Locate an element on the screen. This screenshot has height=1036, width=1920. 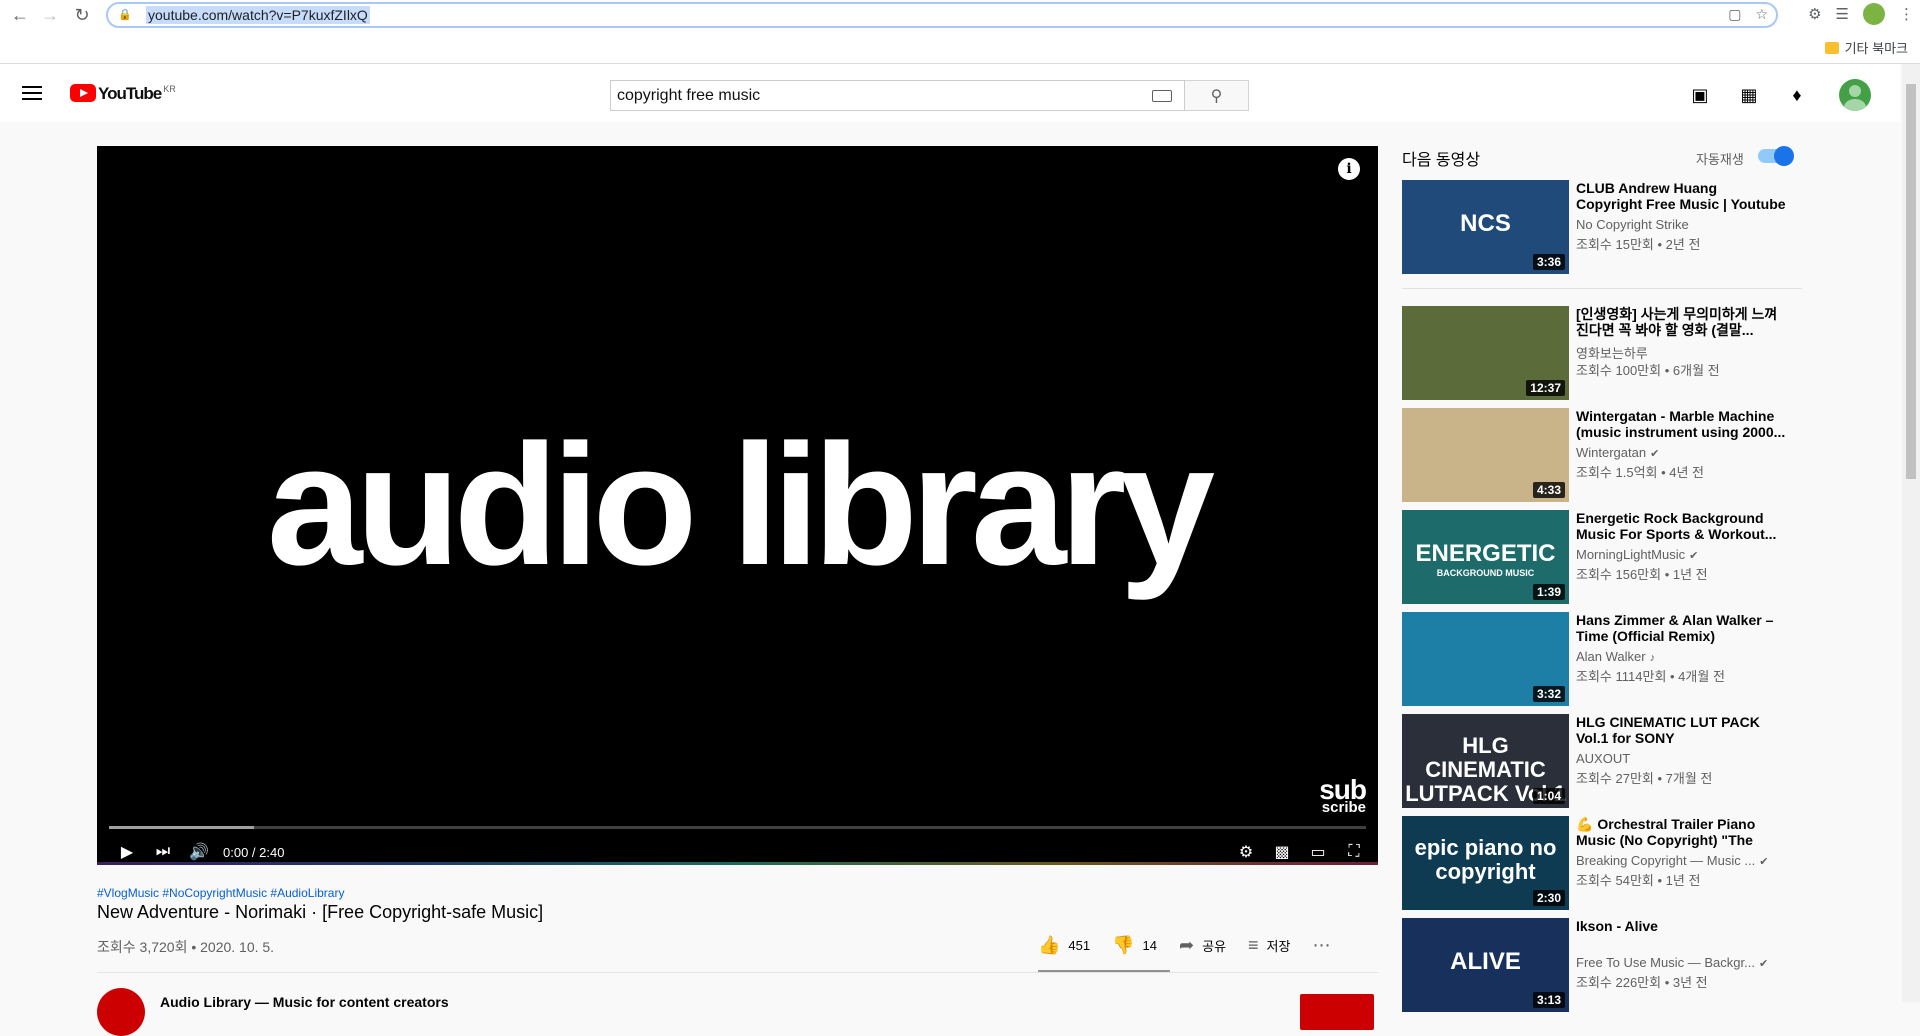
like-button: 👍 451 is located at coordinates (1064, 945).